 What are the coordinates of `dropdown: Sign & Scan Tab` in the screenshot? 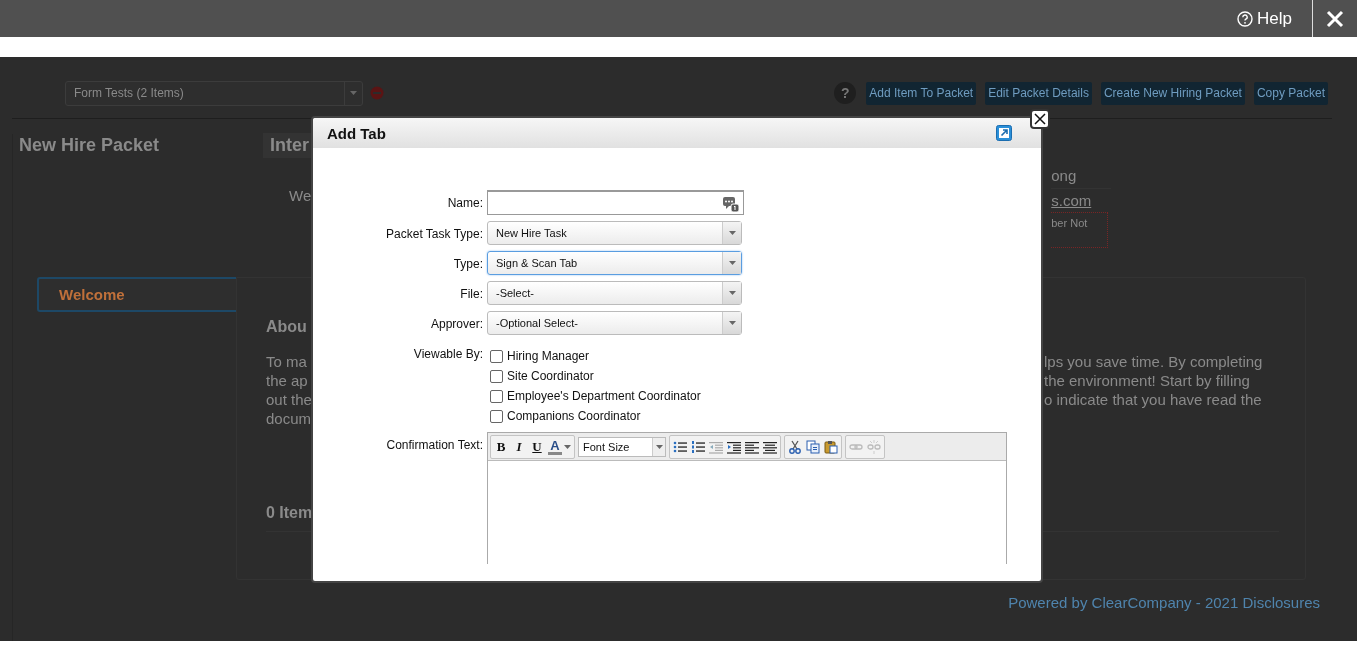 It's located at (614, 263).